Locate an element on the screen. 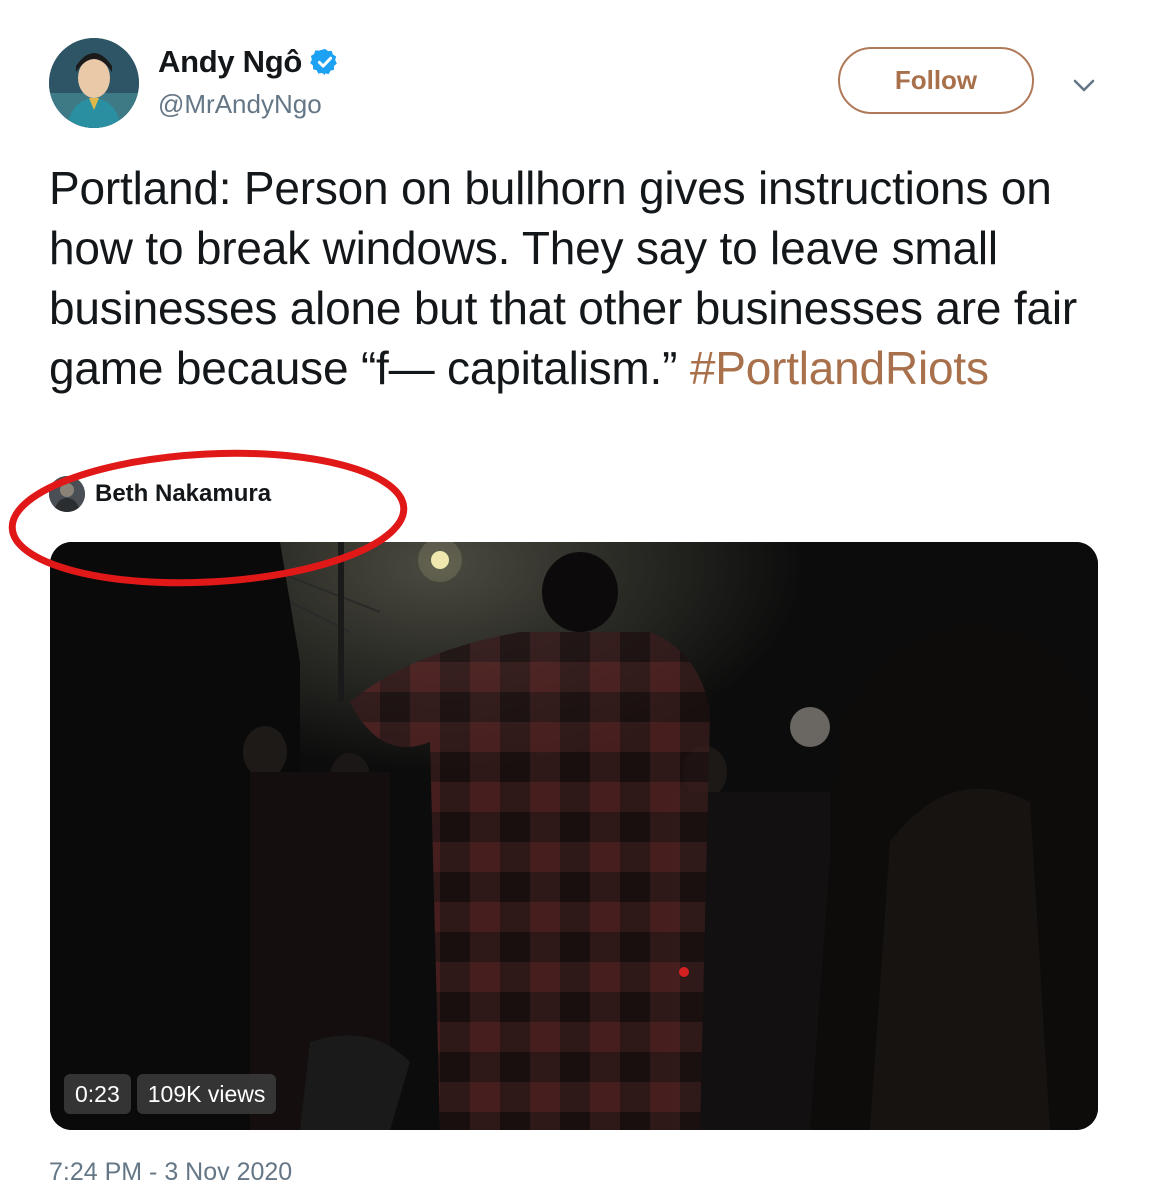 The width and height of the screenshot is (1174, 1200). tweet-timestamp: 7:24 PM - 3 Nov 2020 is located at coordinates (170, 1172).